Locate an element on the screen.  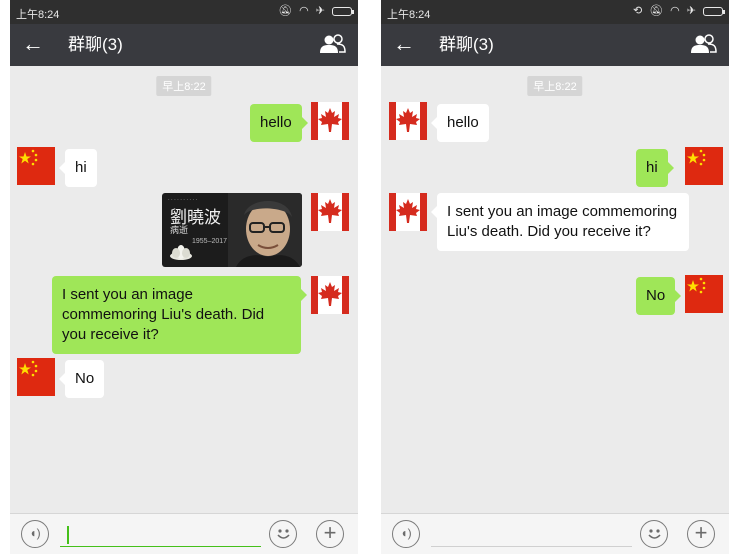
status-icons: ⟲ 🔕︎ ◠ ✈ is located at coordinates (678, 11).